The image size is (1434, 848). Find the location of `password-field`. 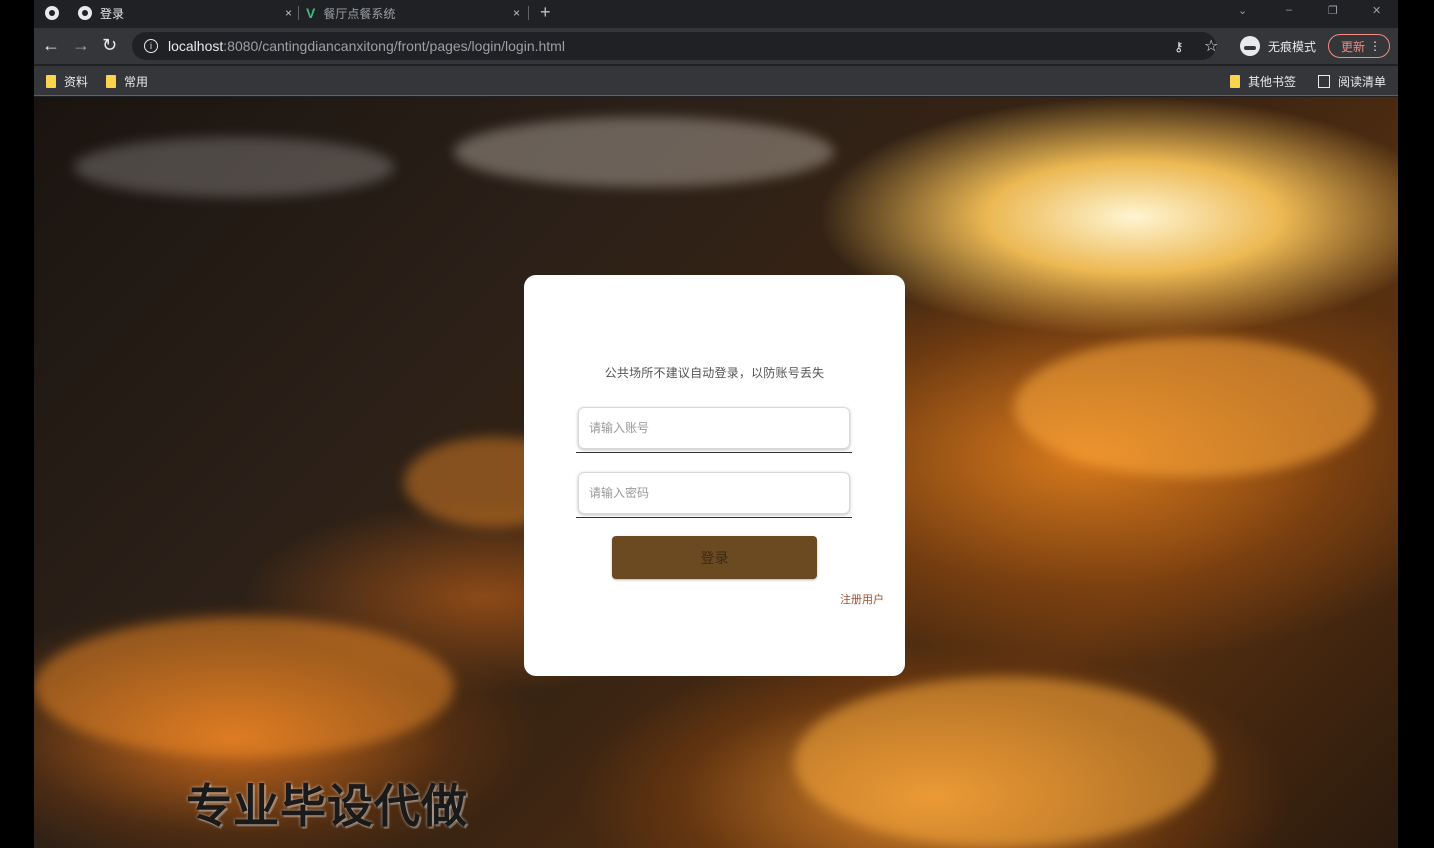

password-field is located at coordinates (714, 494).